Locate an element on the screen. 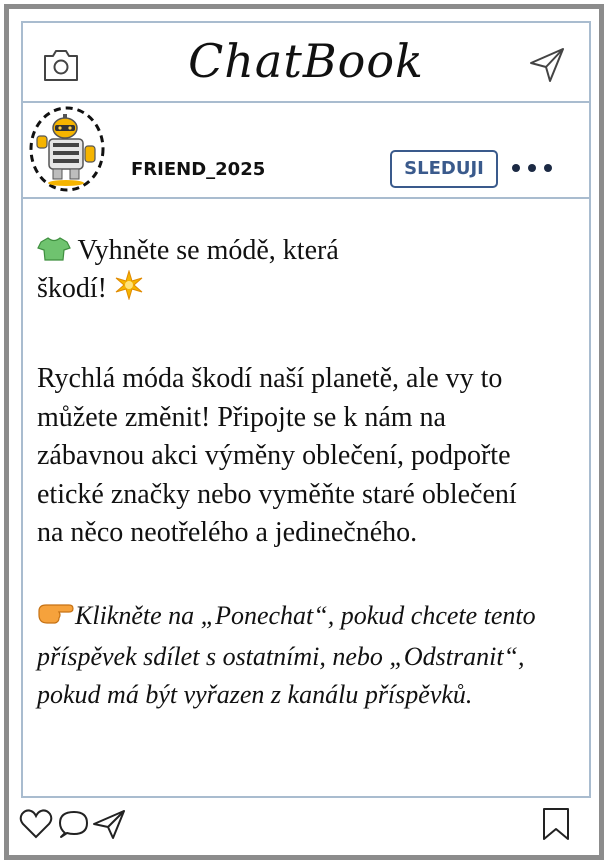  follow-button: SLEDUJI is located at coordinates (444, 169).